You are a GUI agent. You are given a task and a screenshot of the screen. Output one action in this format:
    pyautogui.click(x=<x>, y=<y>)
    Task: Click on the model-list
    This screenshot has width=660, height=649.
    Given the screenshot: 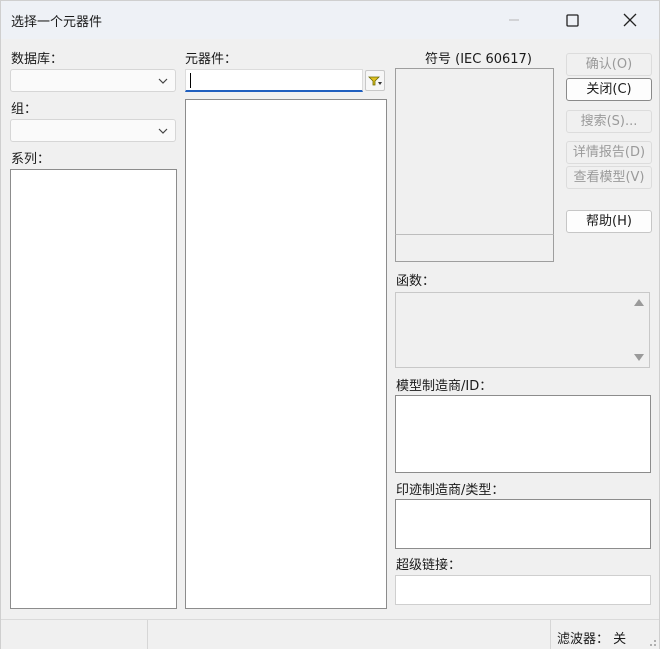 What is the action you would take?
    pyautogui.click(x=523, y=434)
    